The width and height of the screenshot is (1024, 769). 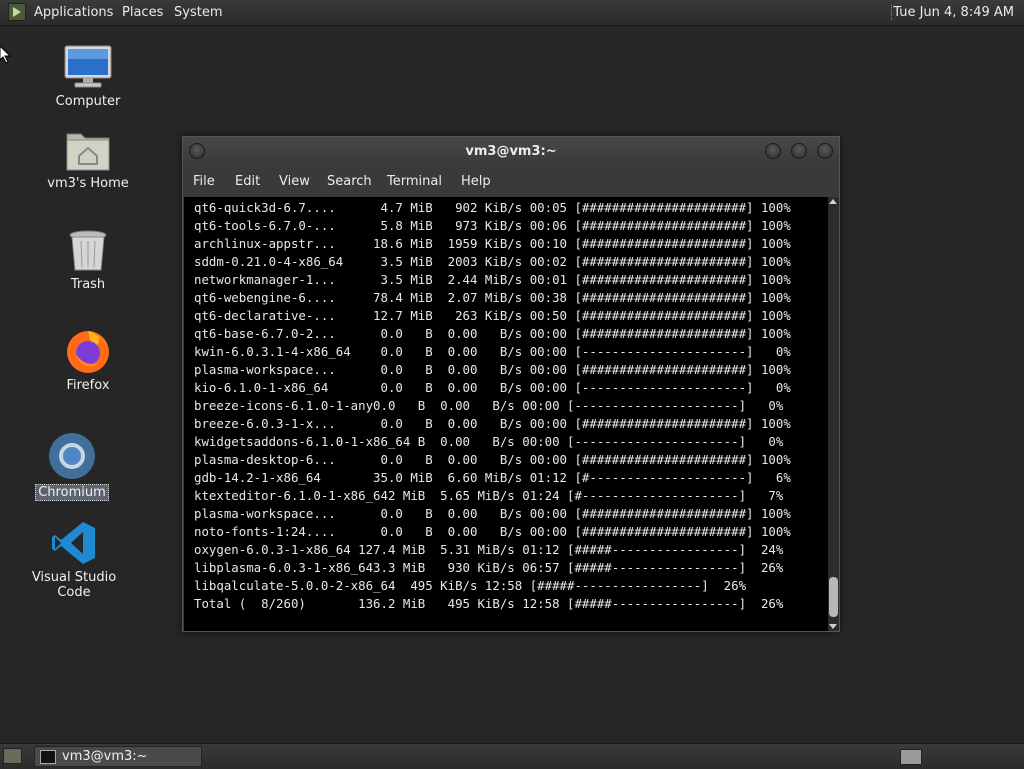 I want to click on desktop-icon-trash: Trash, so click(x=88, y=260).